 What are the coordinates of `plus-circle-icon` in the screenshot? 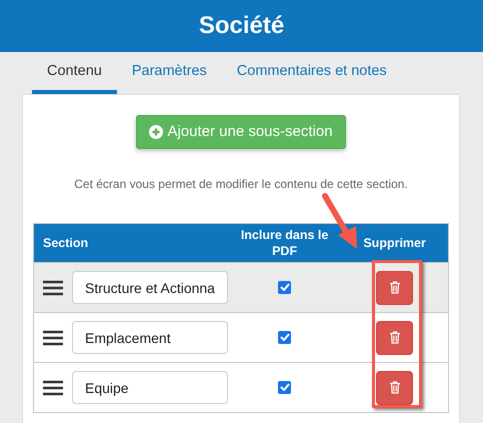 It's located at (156, 131).